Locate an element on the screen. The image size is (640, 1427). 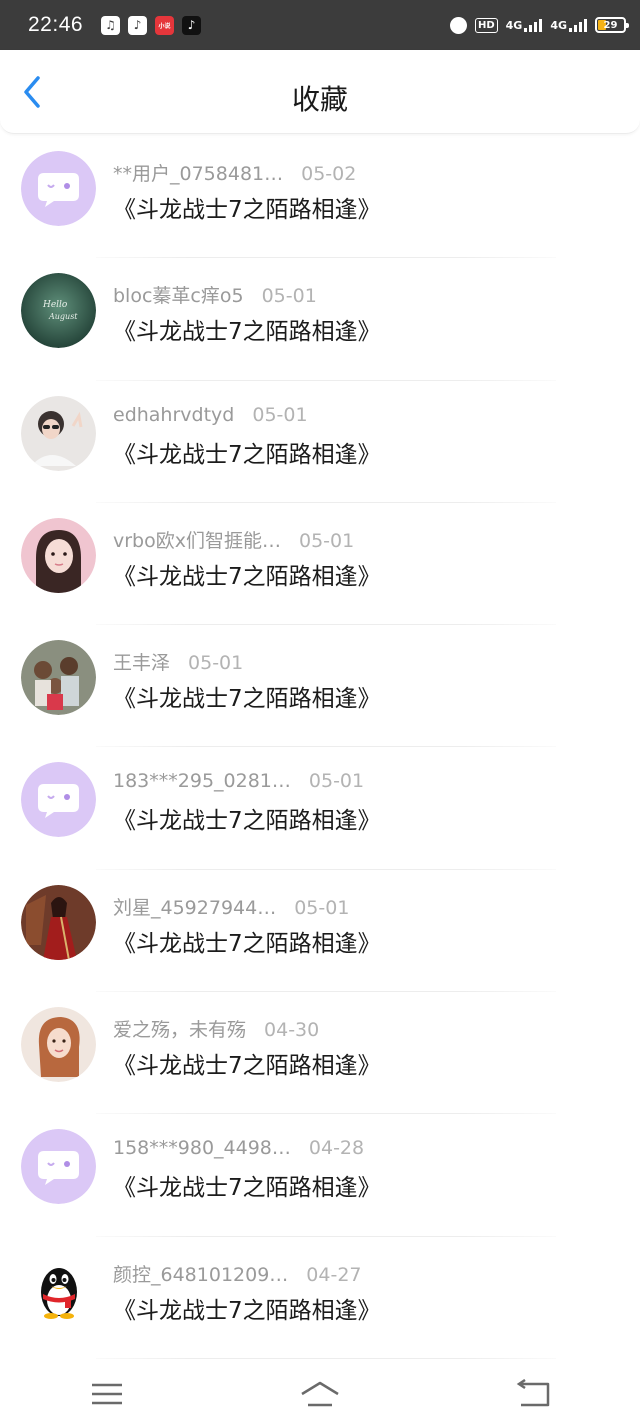
svg-text: Hello is located at coordinates (55, 305).